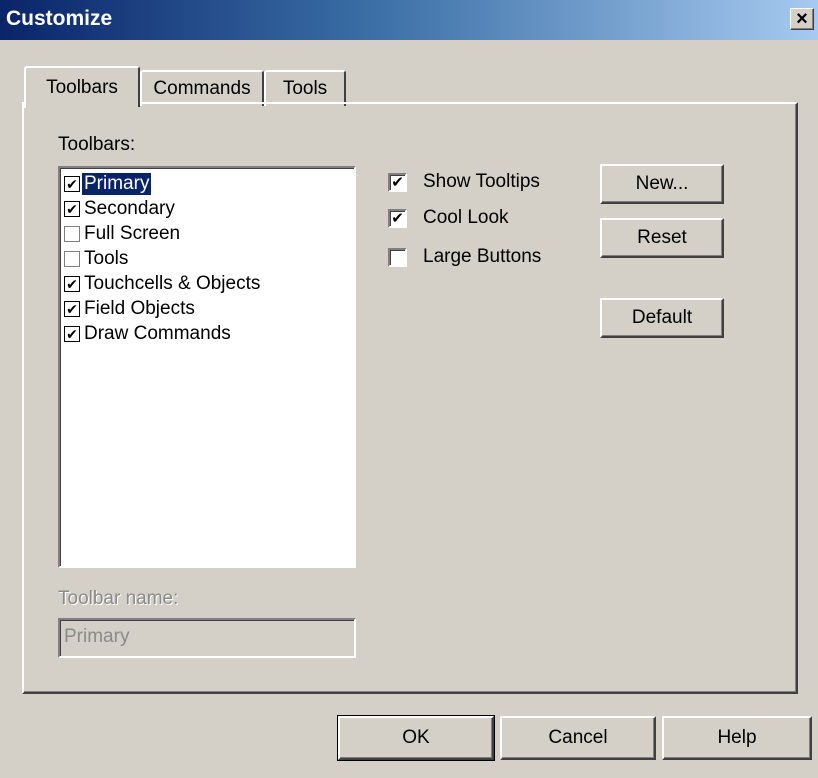 This screenshot has height=778, width=818. I want to click on default-button: Default, so click(662, 318).